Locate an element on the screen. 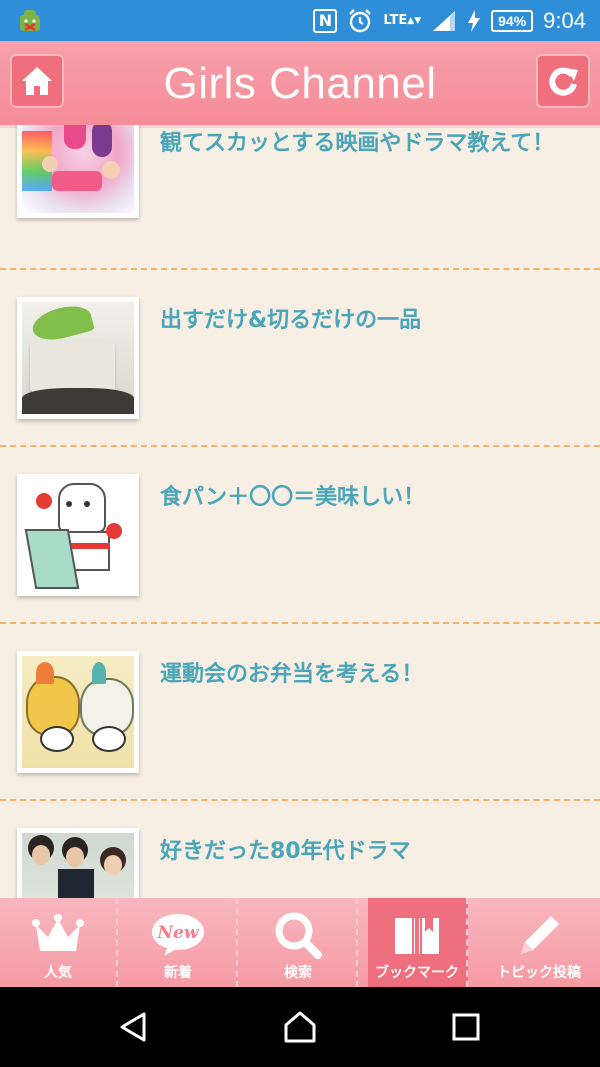 The height and width of the screenshot is (1067, 600). tab-search: 検索 is located at coordinates (299, 942).